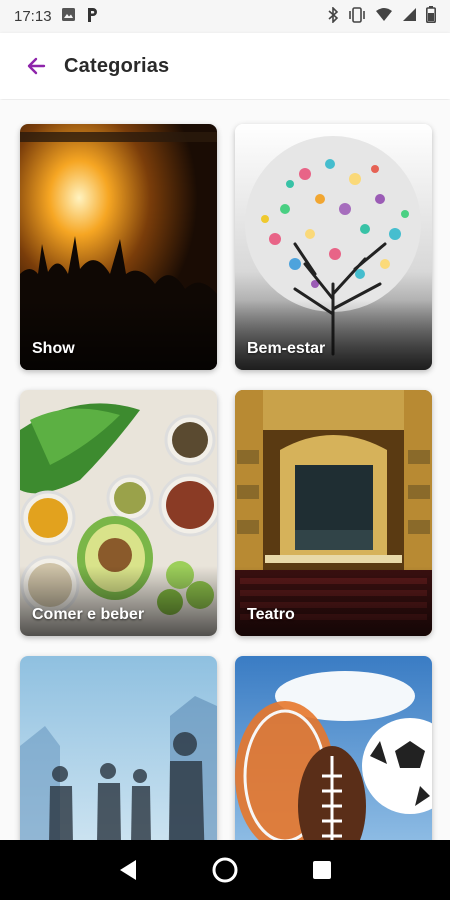 The width and height of the screenshot is (450, 900). I want to click on p-app-icon, so click(92, 17).